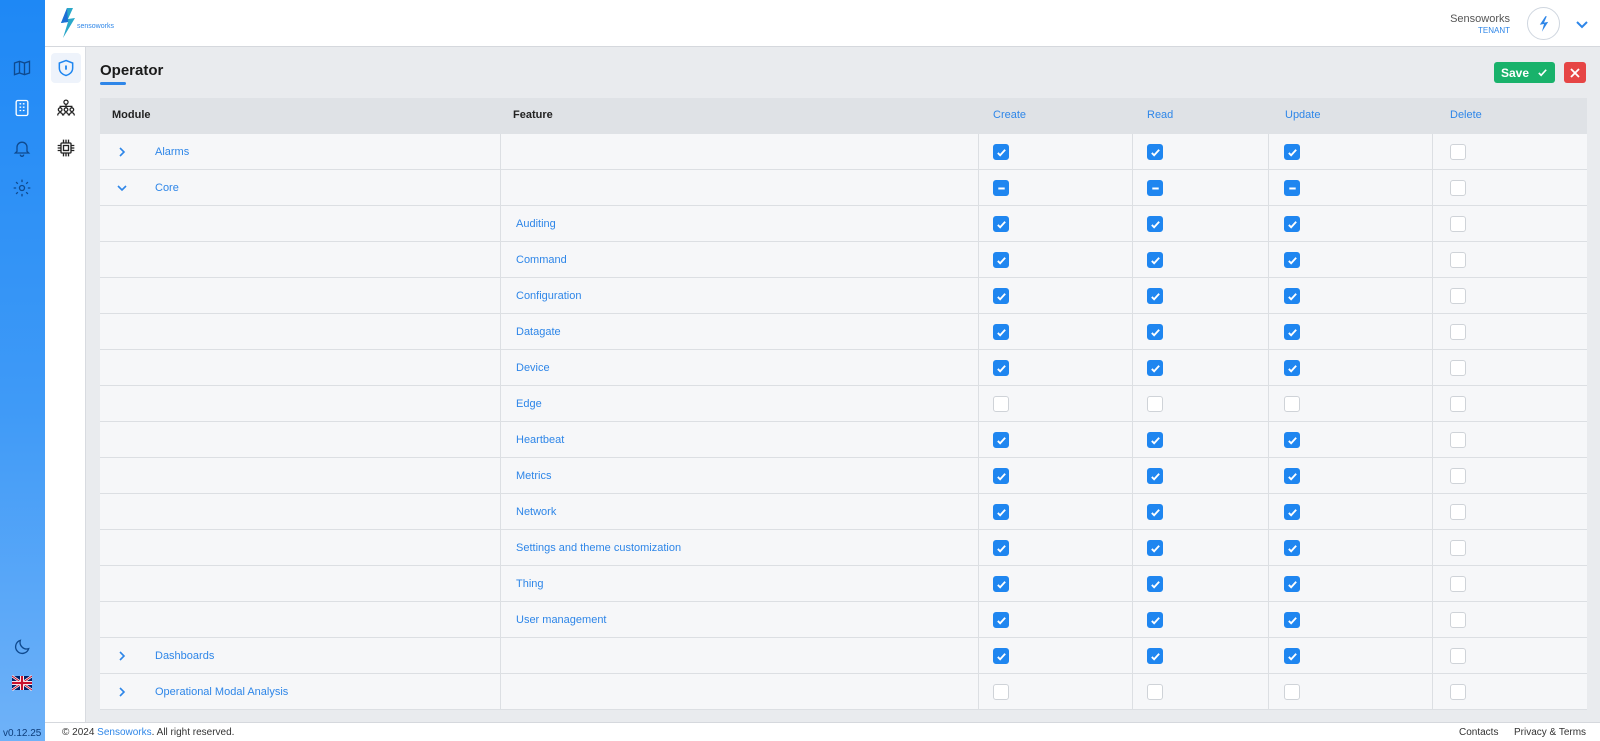  What do you see at coordinates (184, 656) in the screenshot?
I see `module-name: Dashboards` at bounding box center [184, 656].